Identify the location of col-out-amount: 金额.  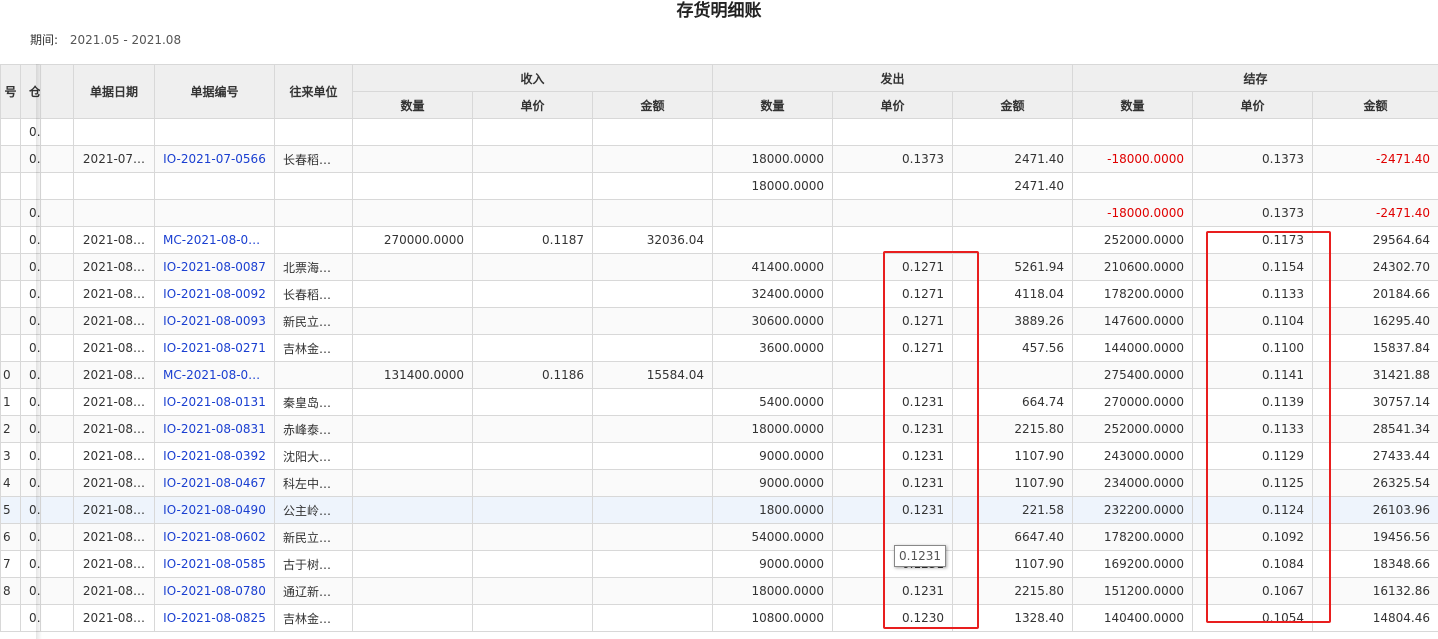
(1012, 105).